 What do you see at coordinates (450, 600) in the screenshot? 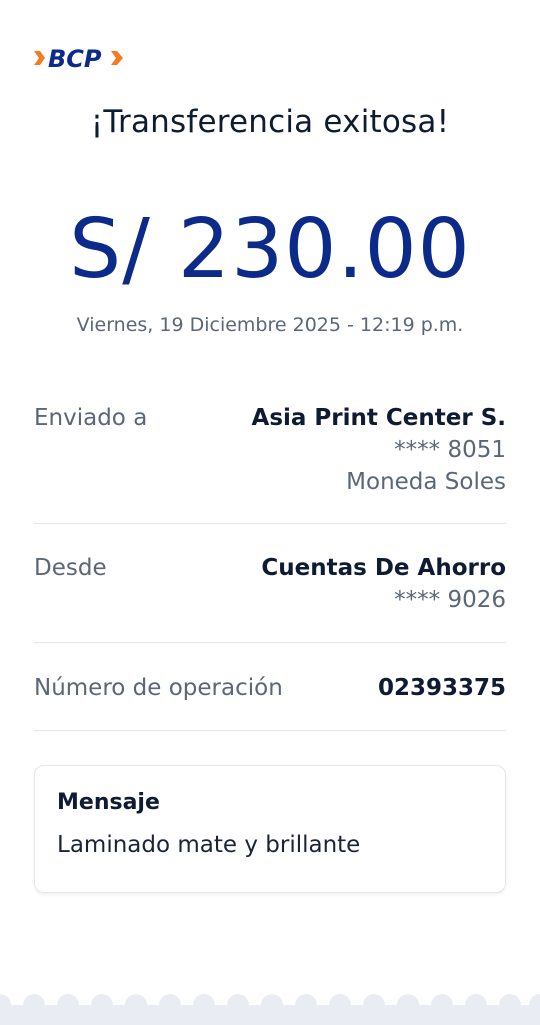
I see `source-account: **** 9026` at bounding box center [450, 600].